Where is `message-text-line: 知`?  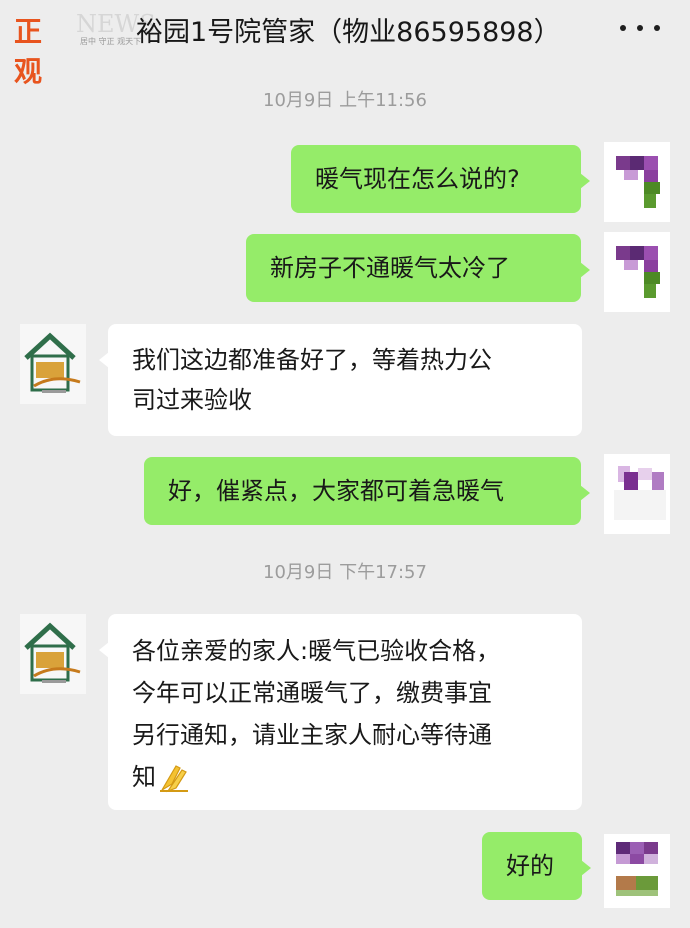 message-text-line: 知 is located at coordinates (144, 777).